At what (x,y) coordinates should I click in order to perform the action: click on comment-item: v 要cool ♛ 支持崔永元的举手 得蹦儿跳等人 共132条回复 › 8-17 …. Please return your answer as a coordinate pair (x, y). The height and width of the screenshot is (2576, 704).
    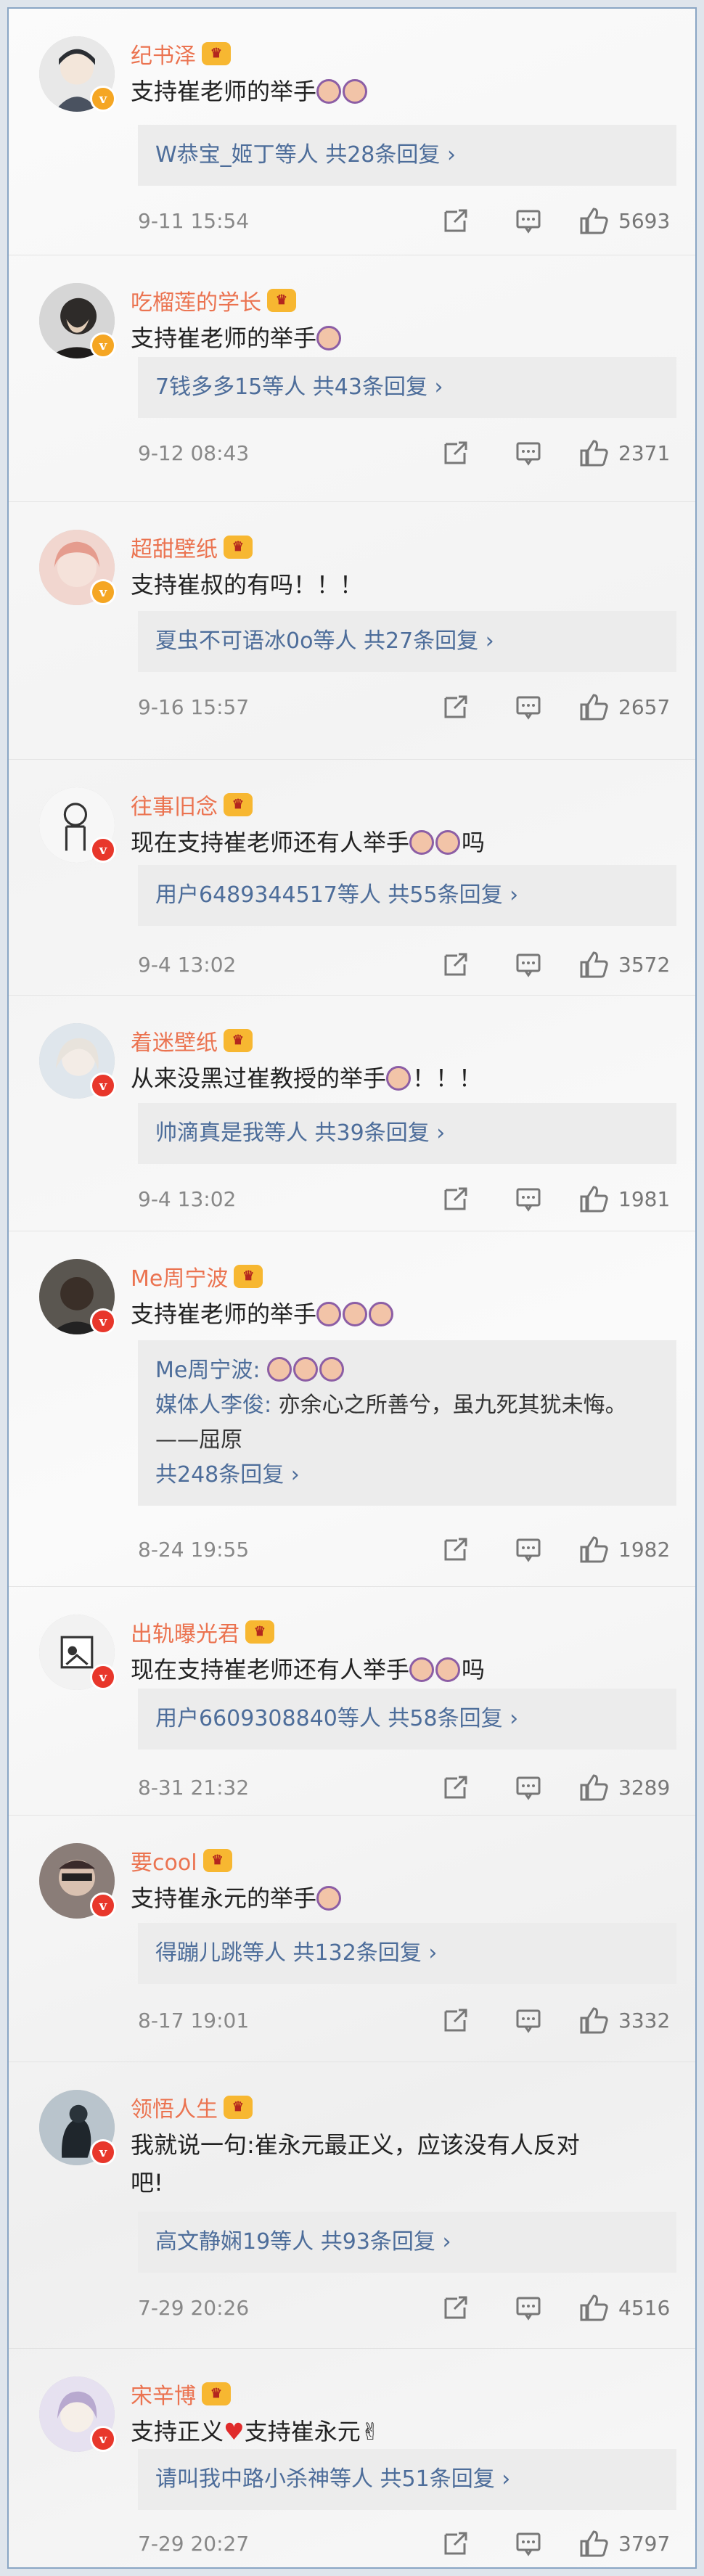
    Looking at the image, I should click on (352, 1939).